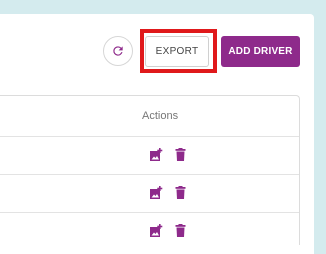 This screenshot has height=254, width=326. Describe the element at coordinates (160, 116) in the screenshot. I see `actions-column-header: Actions` at that location.